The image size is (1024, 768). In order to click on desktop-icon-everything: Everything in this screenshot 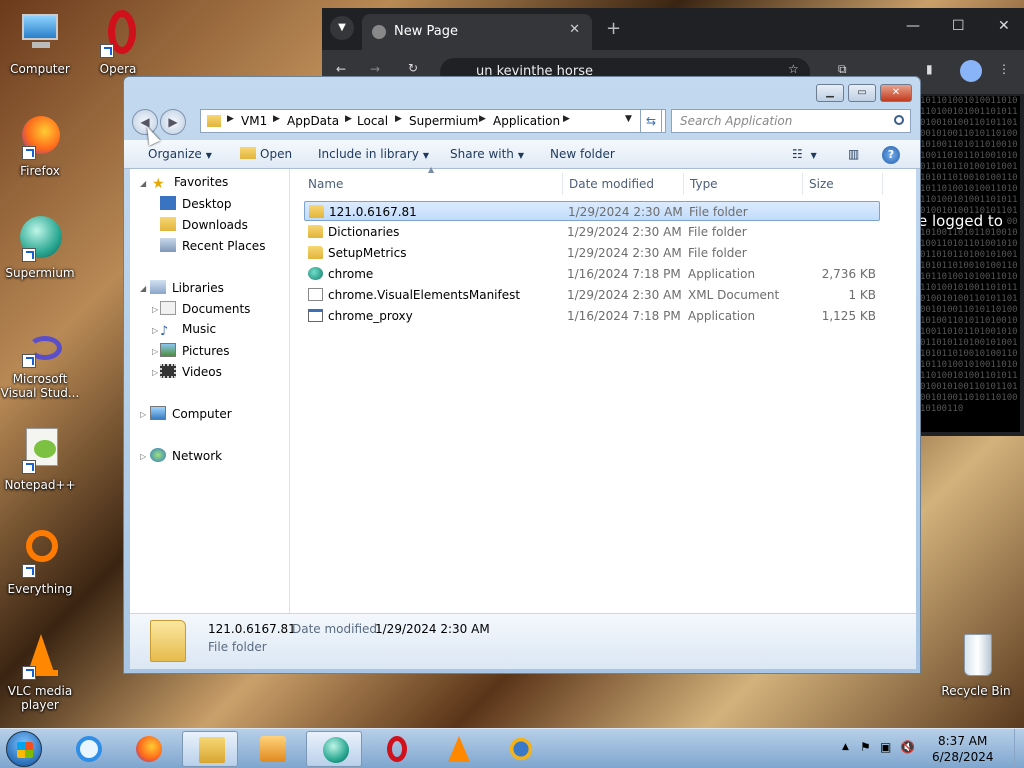, I will do `click(40, 563)`.